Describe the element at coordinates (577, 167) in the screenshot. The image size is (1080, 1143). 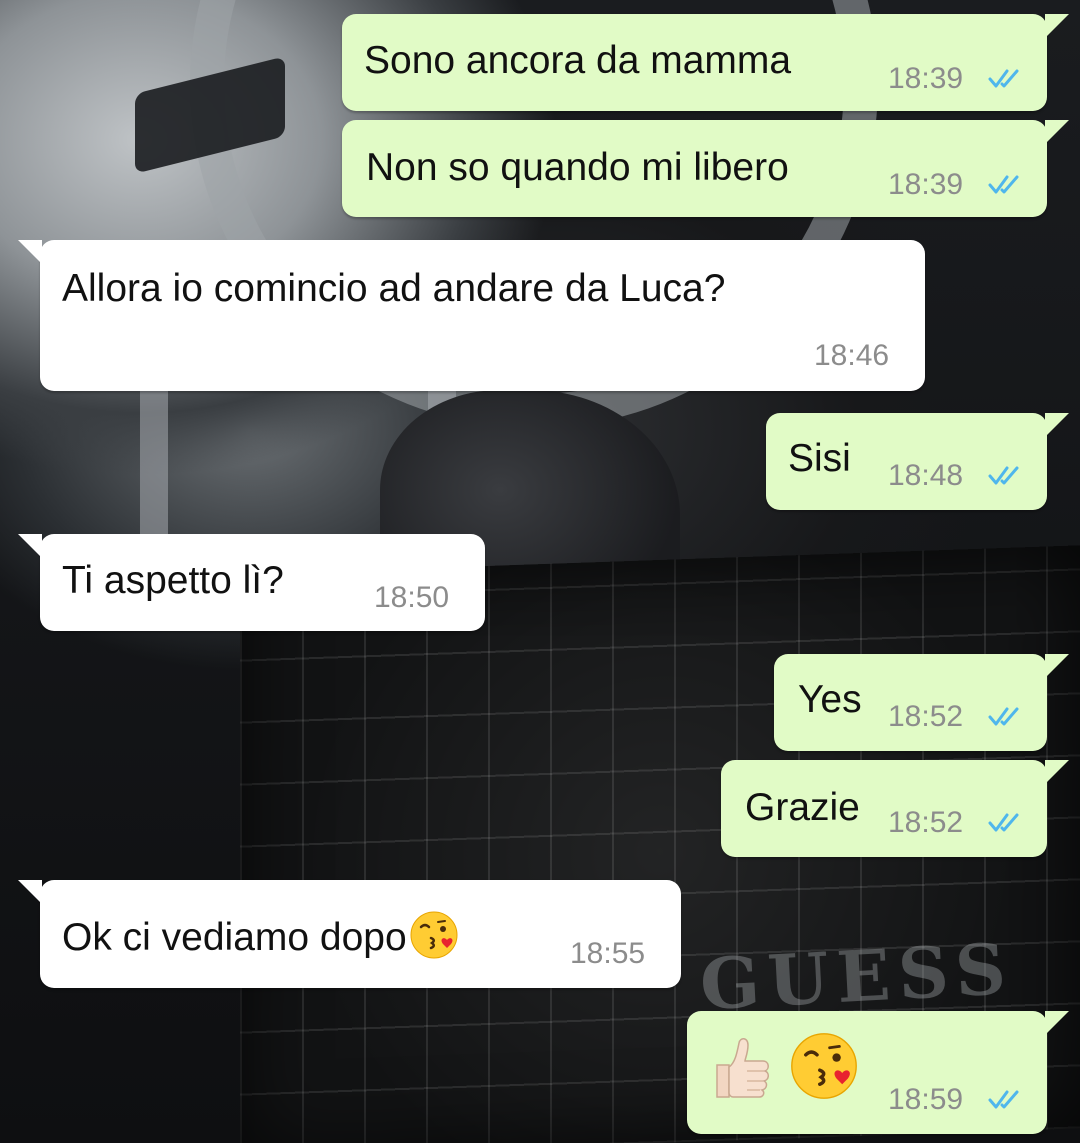
I see `message-text: Non so quando mi libero` at that location.